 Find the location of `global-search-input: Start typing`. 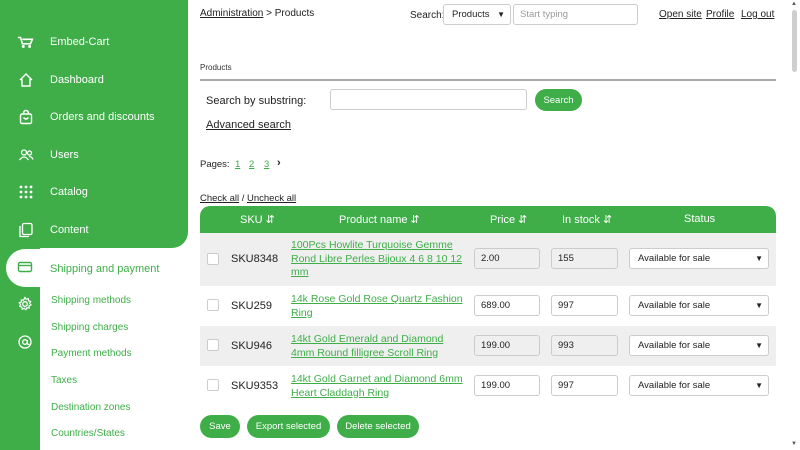

global-search-input: Start typing is located at coordinates (575, 14).